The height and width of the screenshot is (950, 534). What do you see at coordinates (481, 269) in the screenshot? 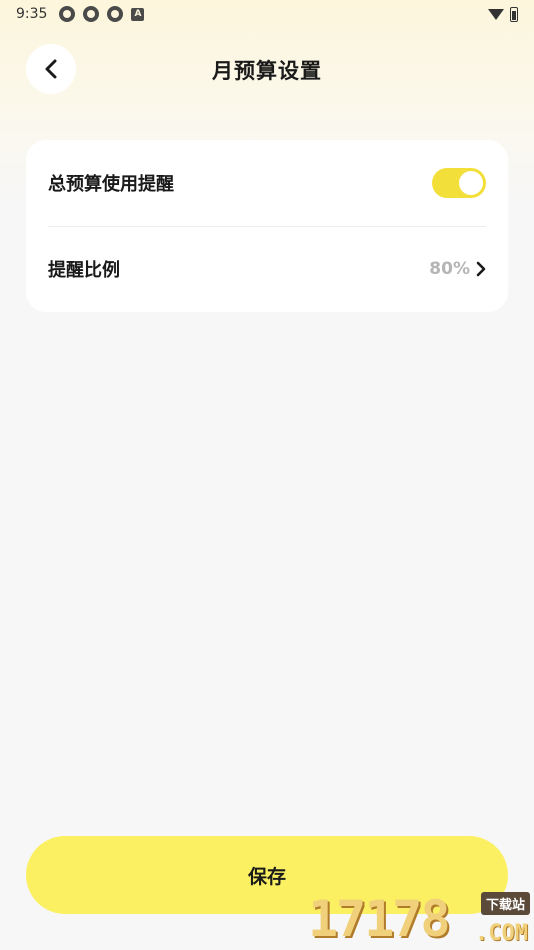
I see `chevron-right-icon` at bounding box center [481, 269].